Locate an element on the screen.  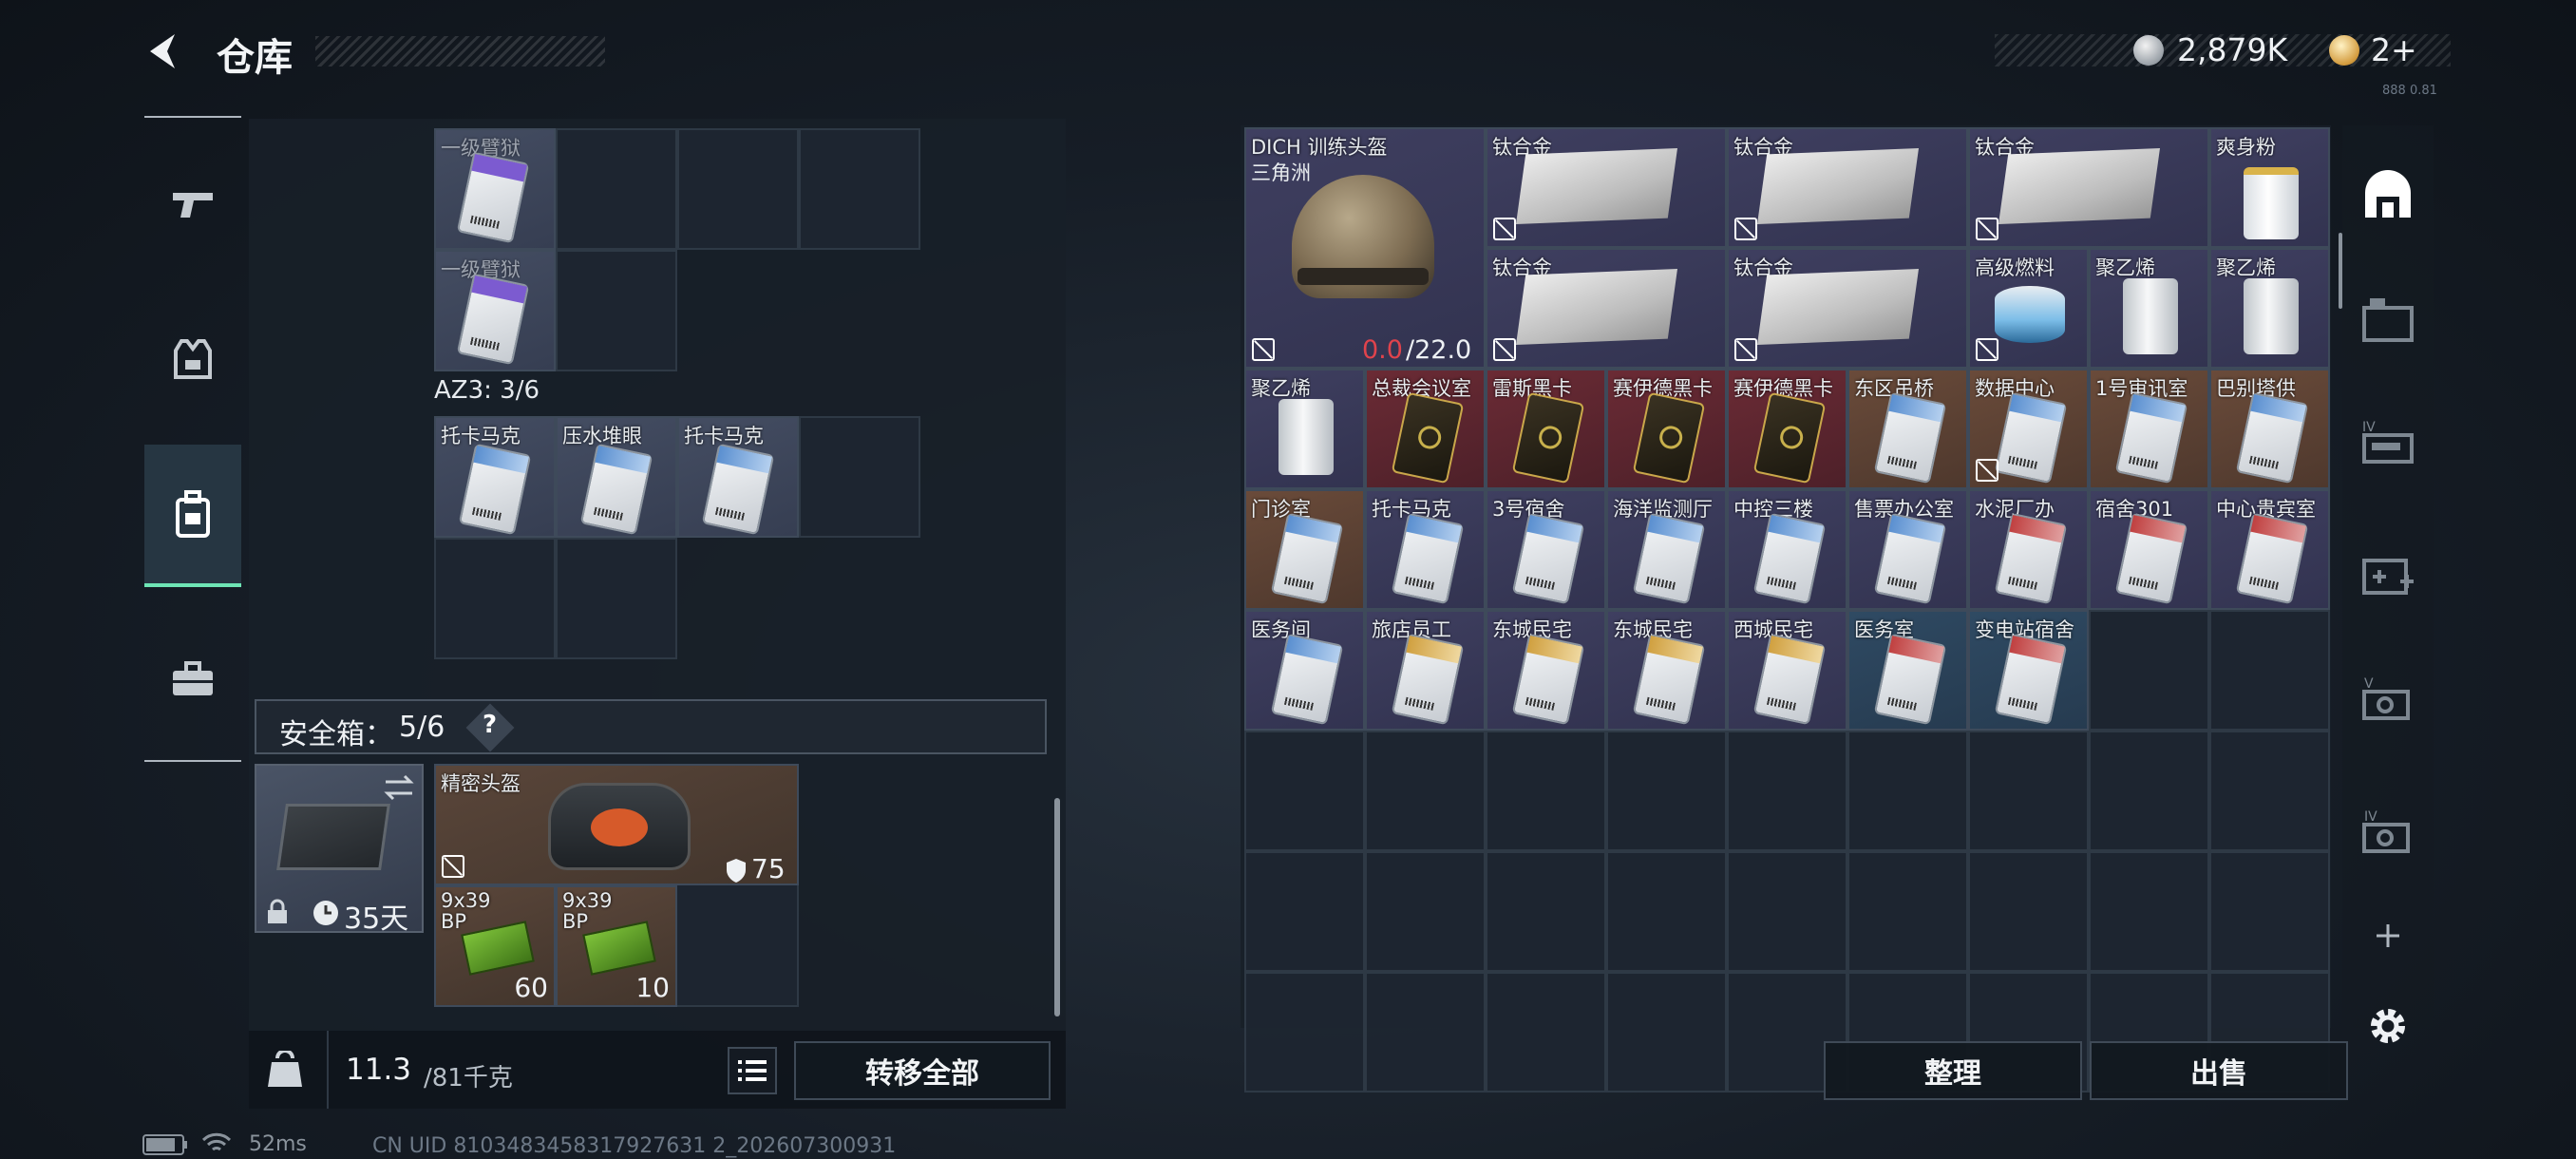
tab-stash-5: IV is located at coordinates (2388, 831).